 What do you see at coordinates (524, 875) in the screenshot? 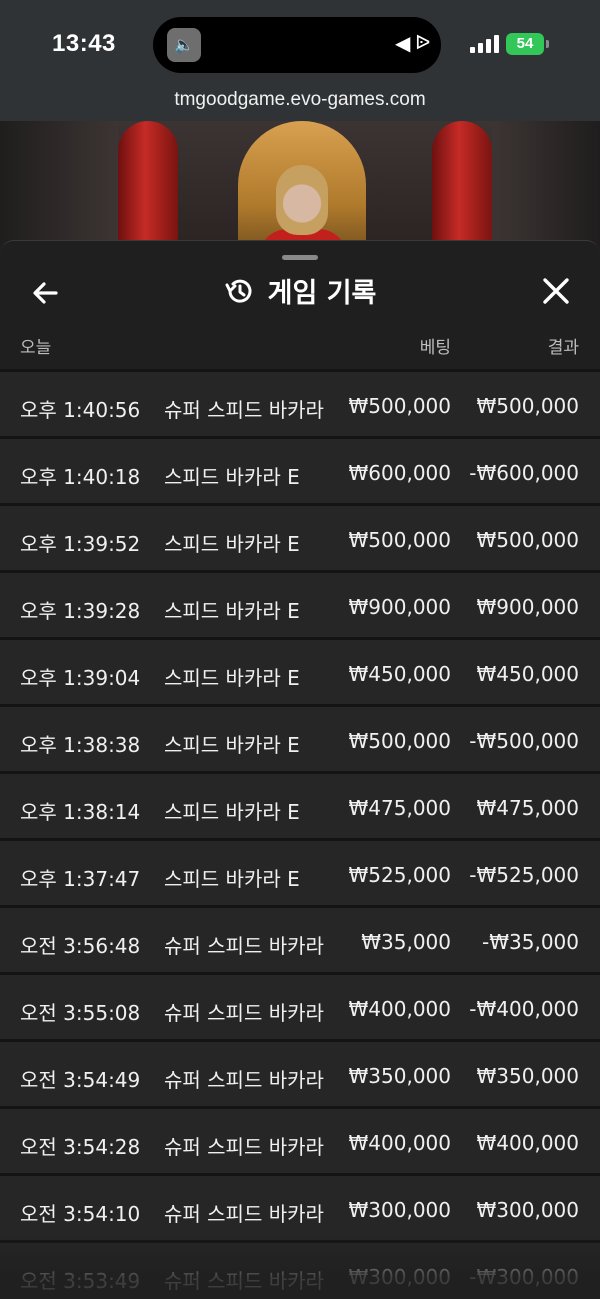
I see `row-result: -₩525,000` at bounding box center [524, 875].